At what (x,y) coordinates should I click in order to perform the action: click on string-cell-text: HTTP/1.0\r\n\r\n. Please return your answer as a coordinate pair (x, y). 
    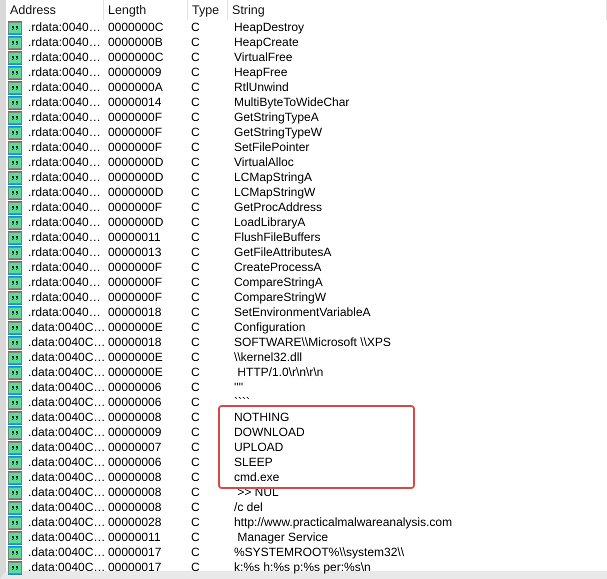
    Looking at the image, I should click on (280, 372).